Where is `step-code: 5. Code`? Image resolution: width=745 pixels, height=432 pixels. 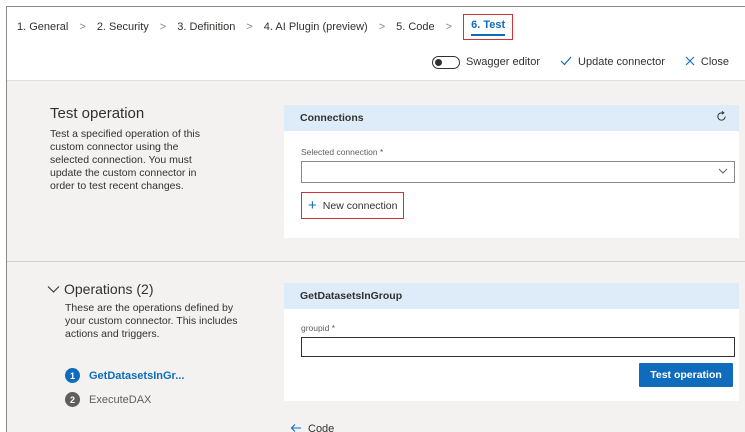
step-code: 5. Code is located at coordinates (415, 27).